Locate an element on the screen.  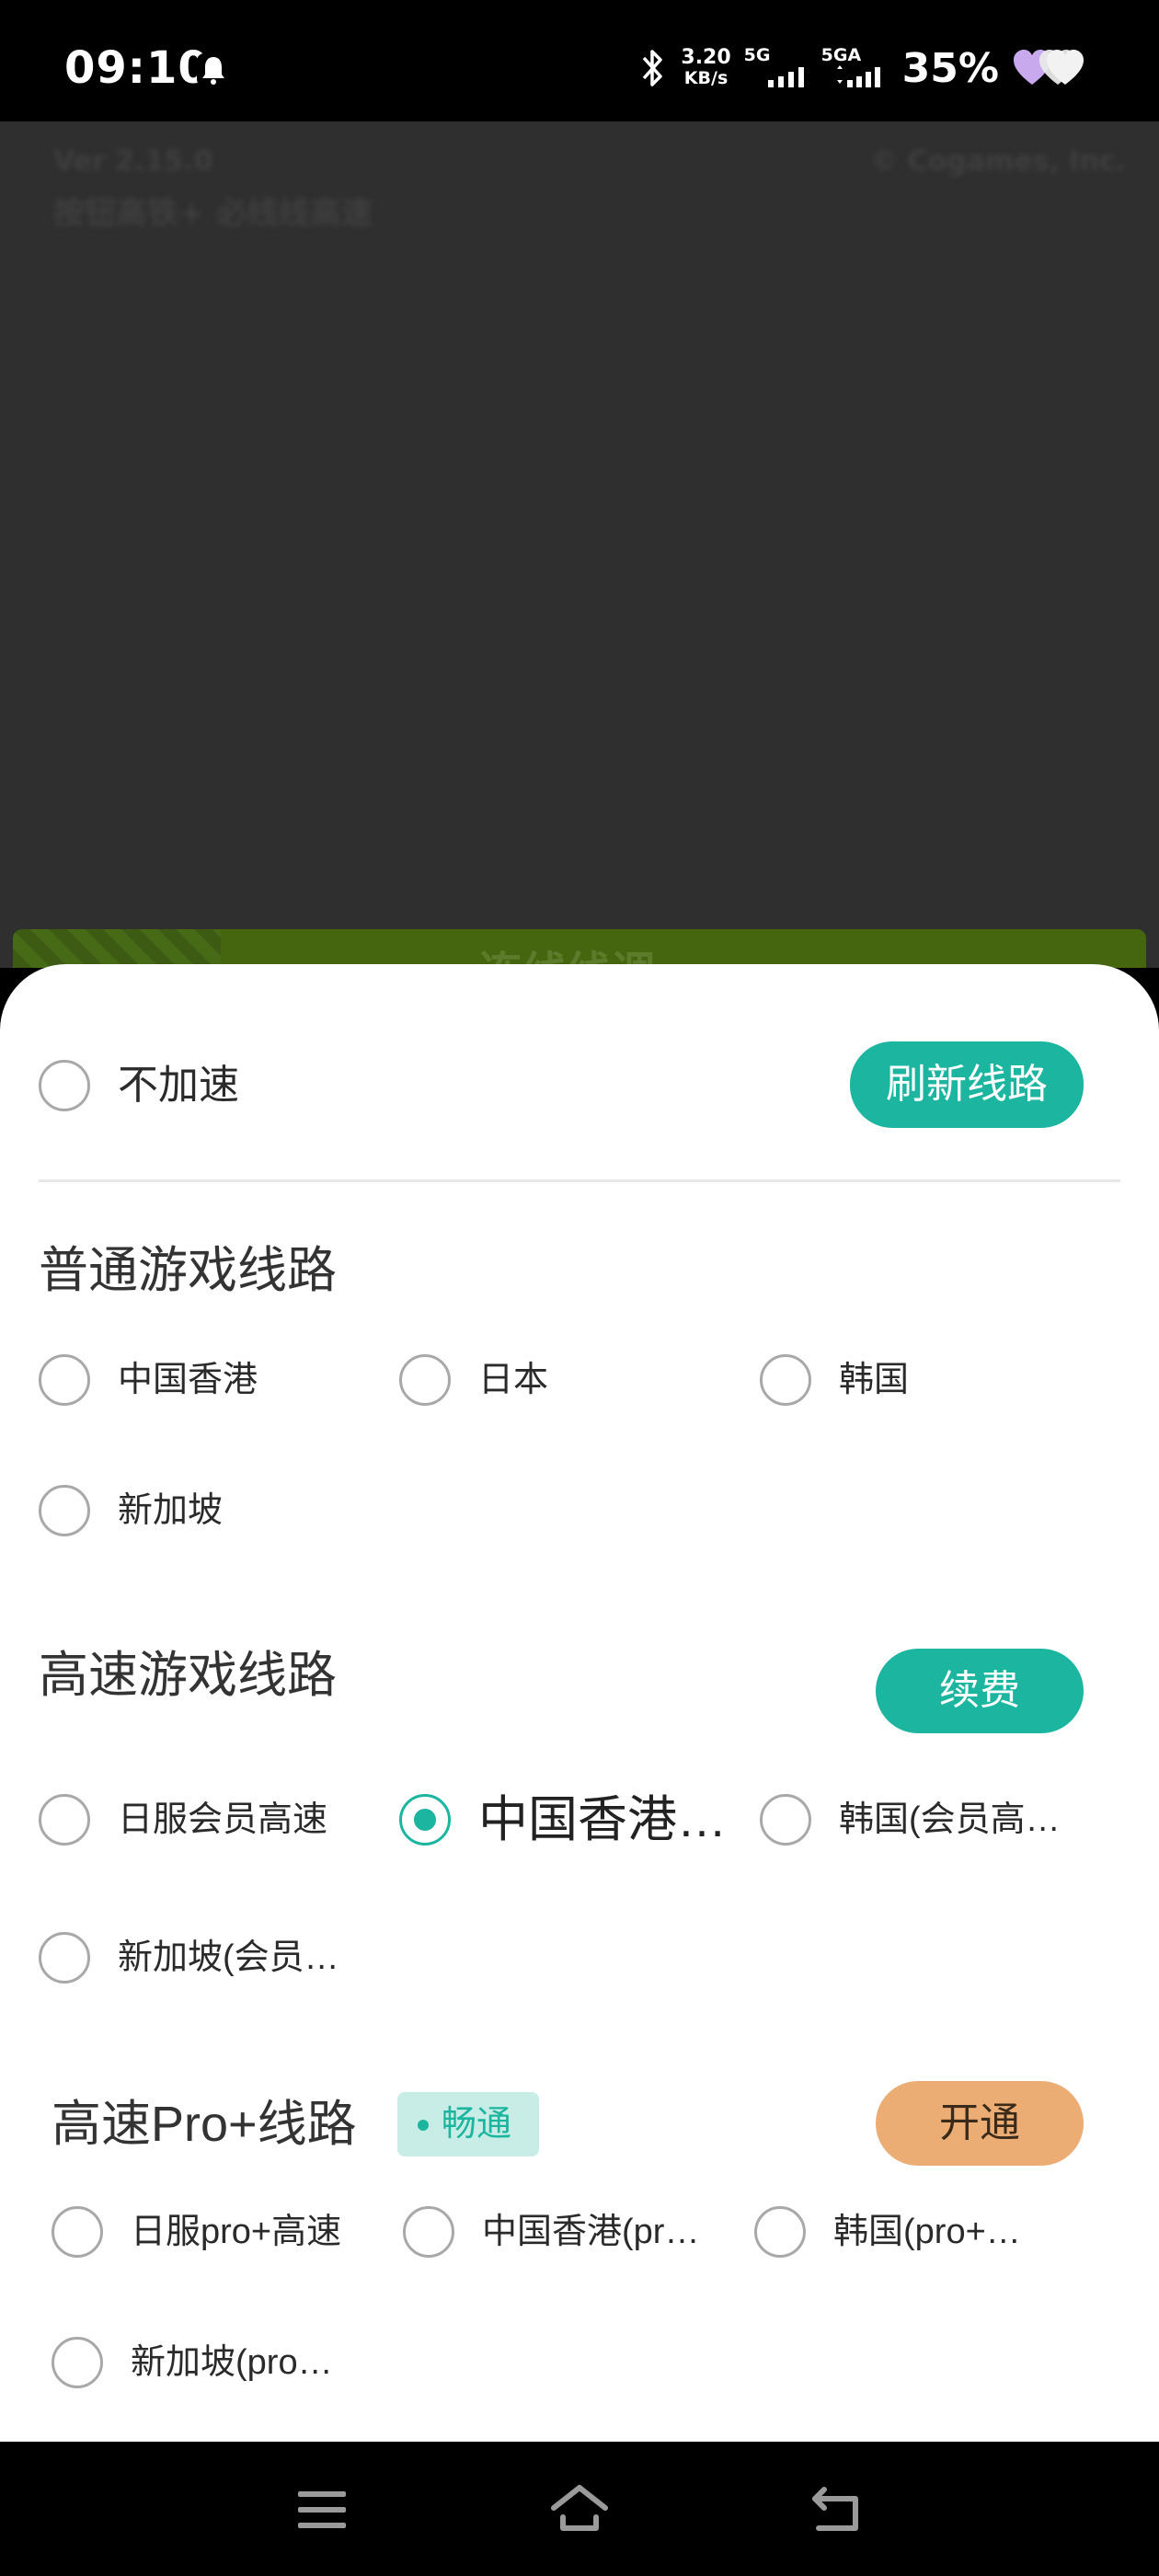
sim1-signal: 5G is located at coordinates (776, 68).